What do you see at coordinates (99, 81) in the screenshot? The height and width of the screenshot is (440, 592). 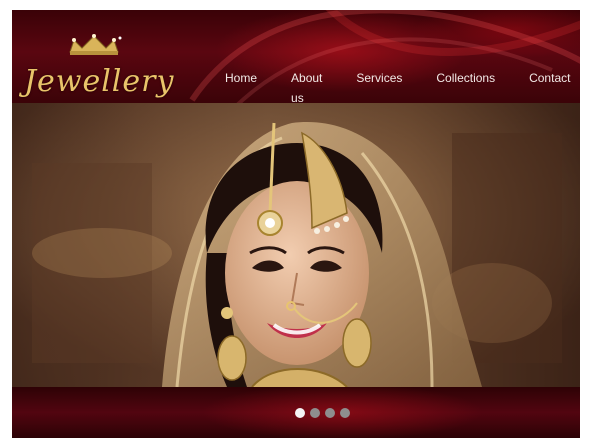 I see `logo-text: Jewellery` at bounding box center [99, 81].